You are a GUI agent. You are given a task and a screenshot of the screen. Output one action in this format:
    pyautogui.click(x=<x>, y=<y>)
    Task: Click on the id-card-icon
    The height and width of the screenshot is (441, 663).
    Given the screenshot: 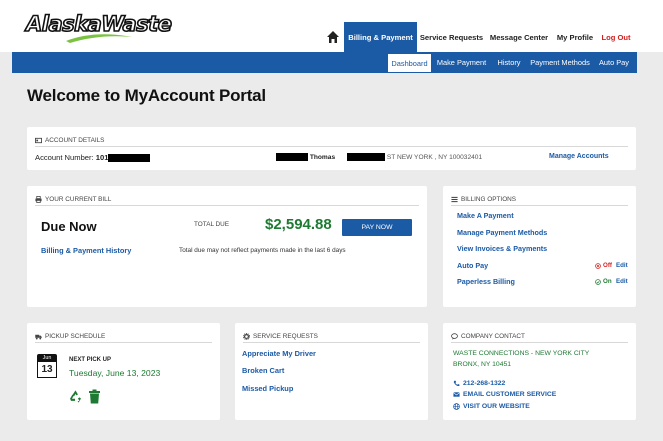 What is the action you would take?
    pyautogui.click(x=38, y=140)
    